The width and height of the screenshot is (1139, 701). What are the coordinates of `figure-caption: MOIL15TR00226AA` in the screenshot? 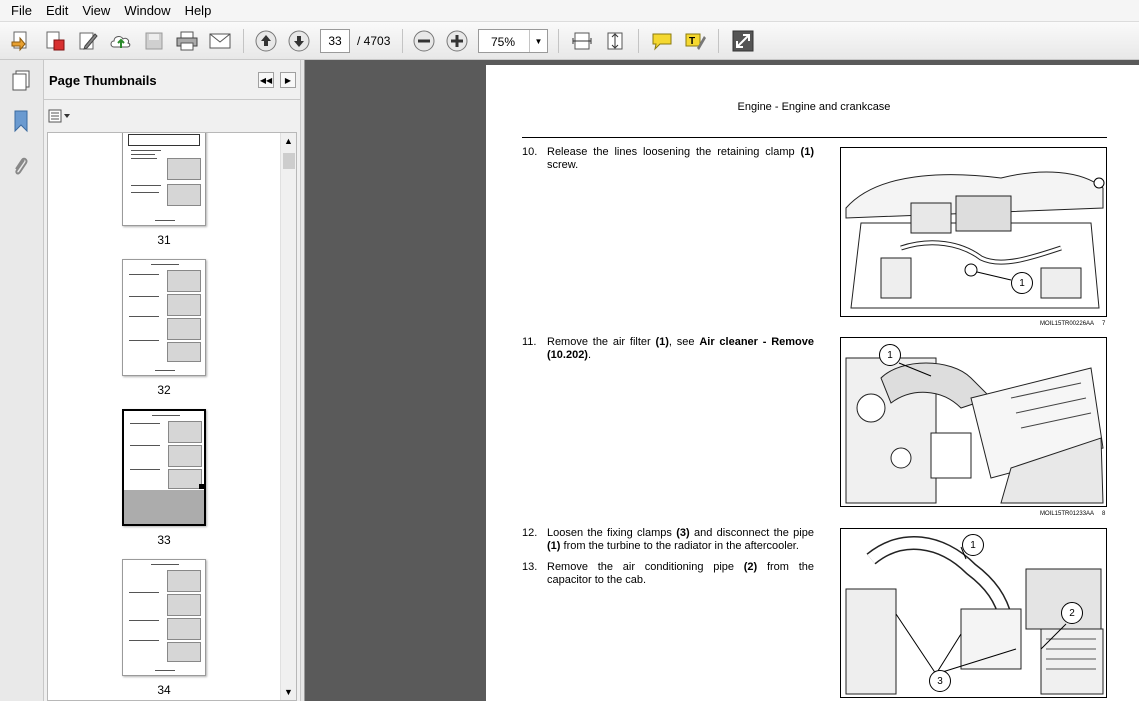 It's located at (1067, 324).